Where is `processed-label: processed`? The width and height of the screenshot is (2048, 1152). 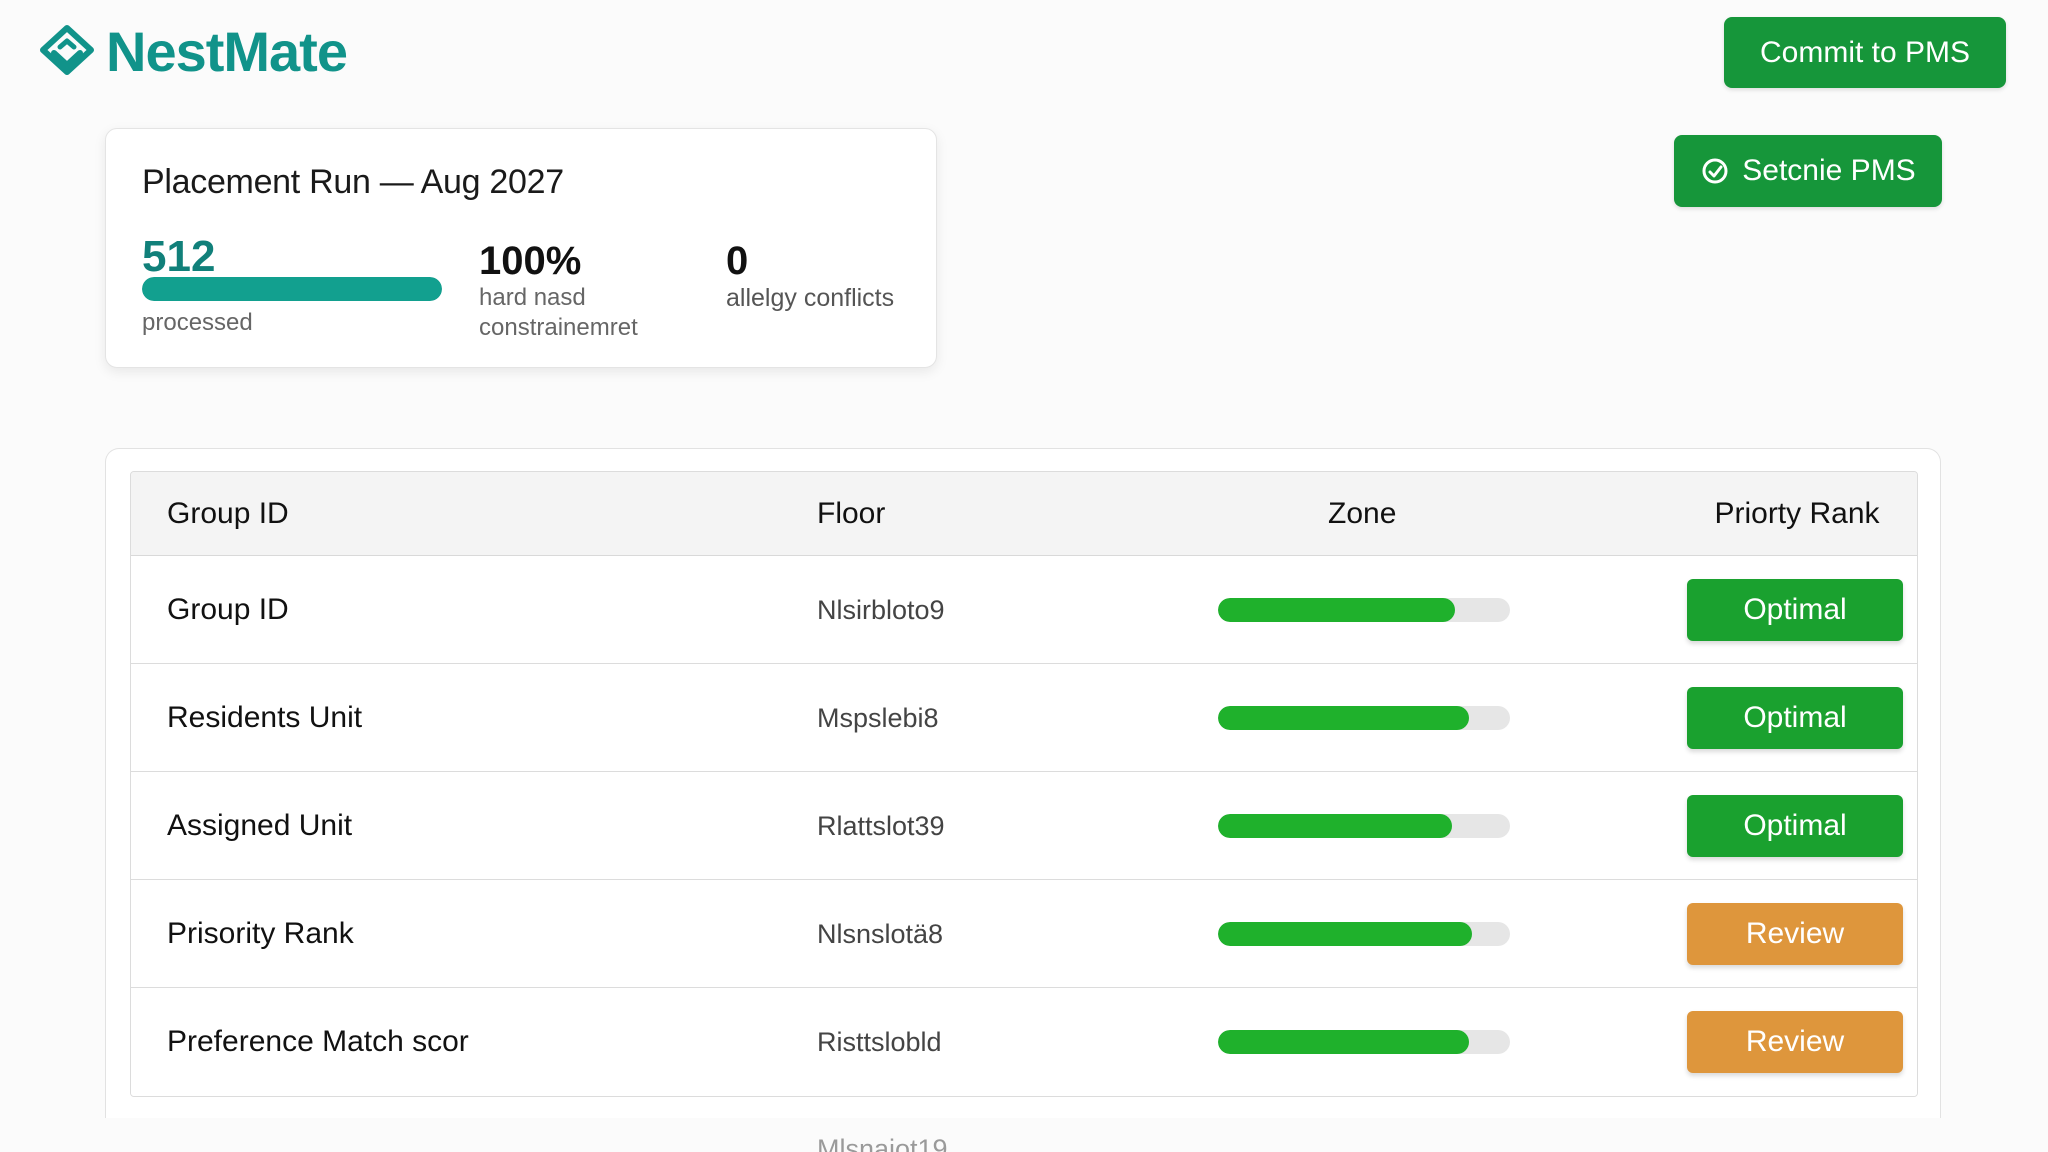 processed-label: processed is located at coordinates (197, 322).